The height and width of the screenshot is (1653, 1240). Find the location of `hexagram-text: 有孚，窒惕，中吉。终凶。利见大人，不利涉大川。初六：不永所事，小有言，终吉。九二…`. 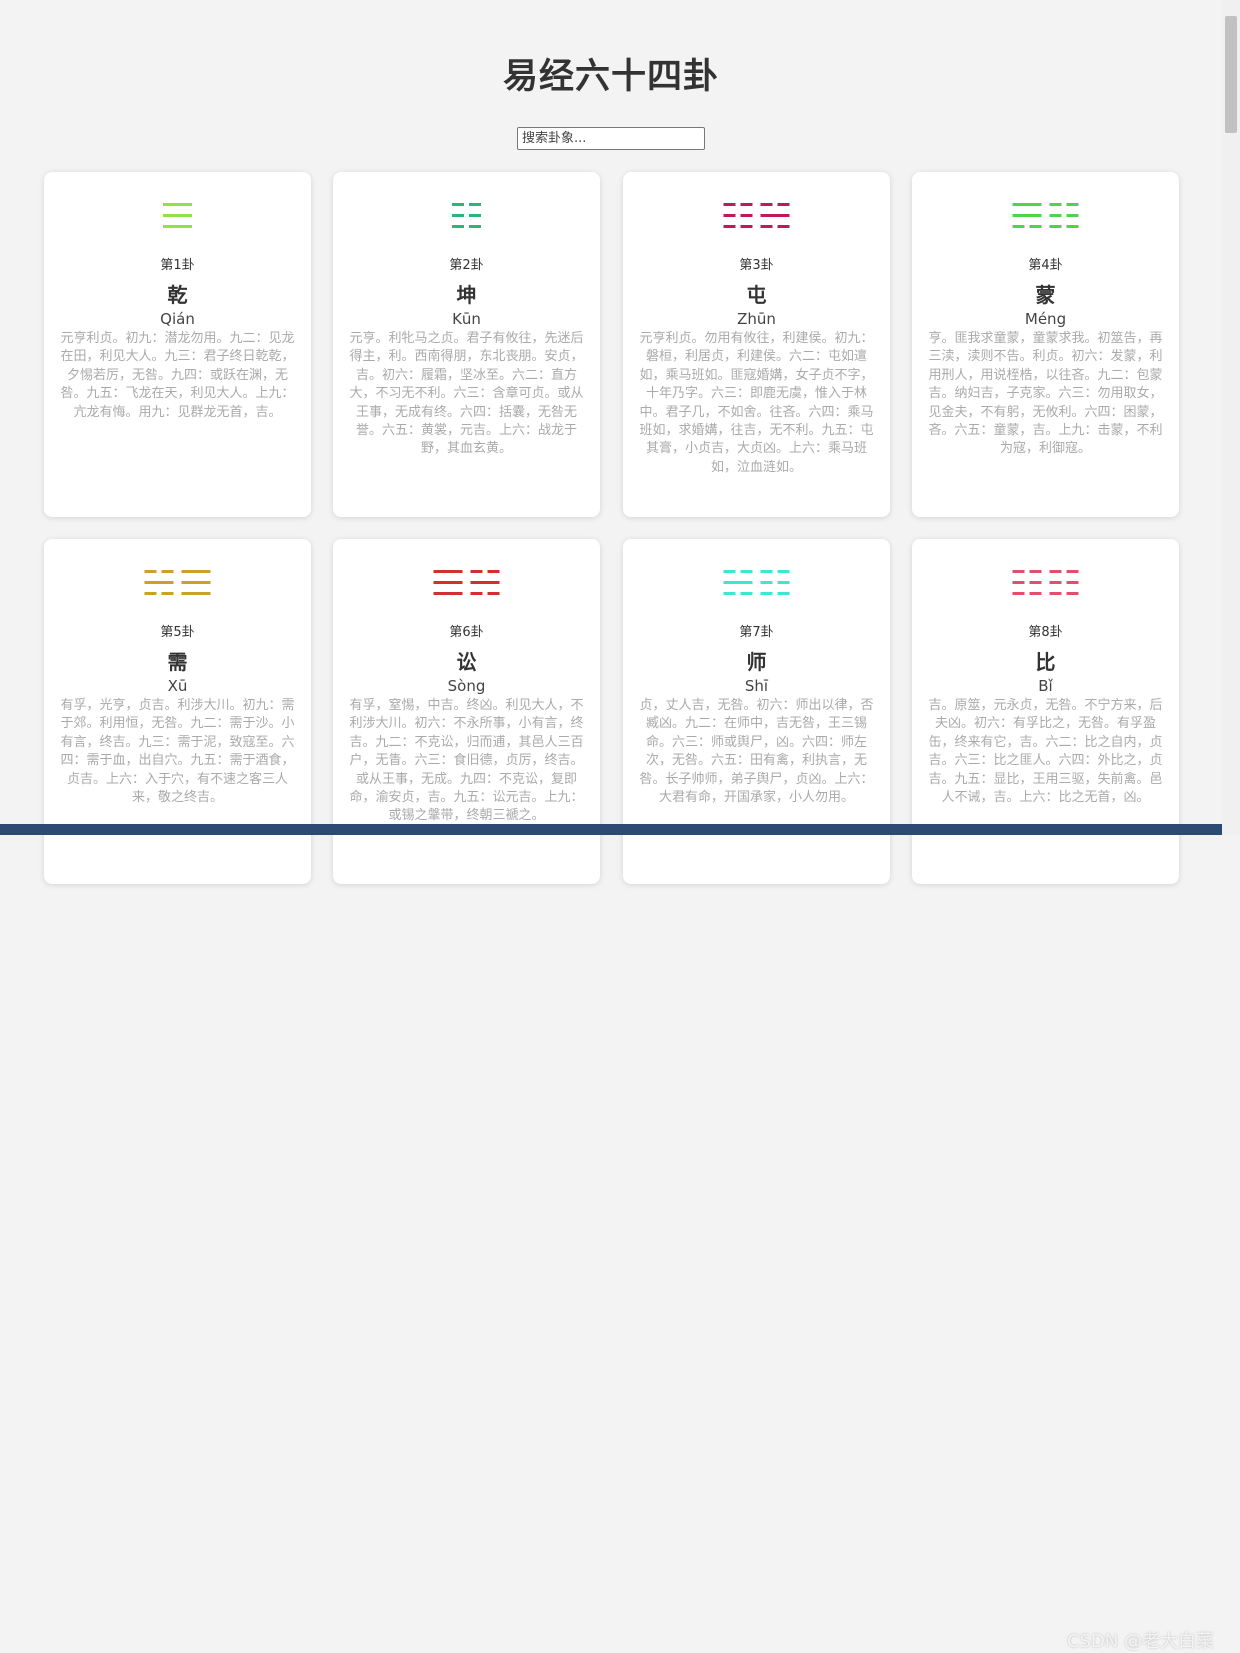

hexagram-text: 有孚，窒惕，中吉。终凶。利见大人，不利涉大川。初六：不永所事，小有言，终吉。九二… is located at coordinates (466, 761).